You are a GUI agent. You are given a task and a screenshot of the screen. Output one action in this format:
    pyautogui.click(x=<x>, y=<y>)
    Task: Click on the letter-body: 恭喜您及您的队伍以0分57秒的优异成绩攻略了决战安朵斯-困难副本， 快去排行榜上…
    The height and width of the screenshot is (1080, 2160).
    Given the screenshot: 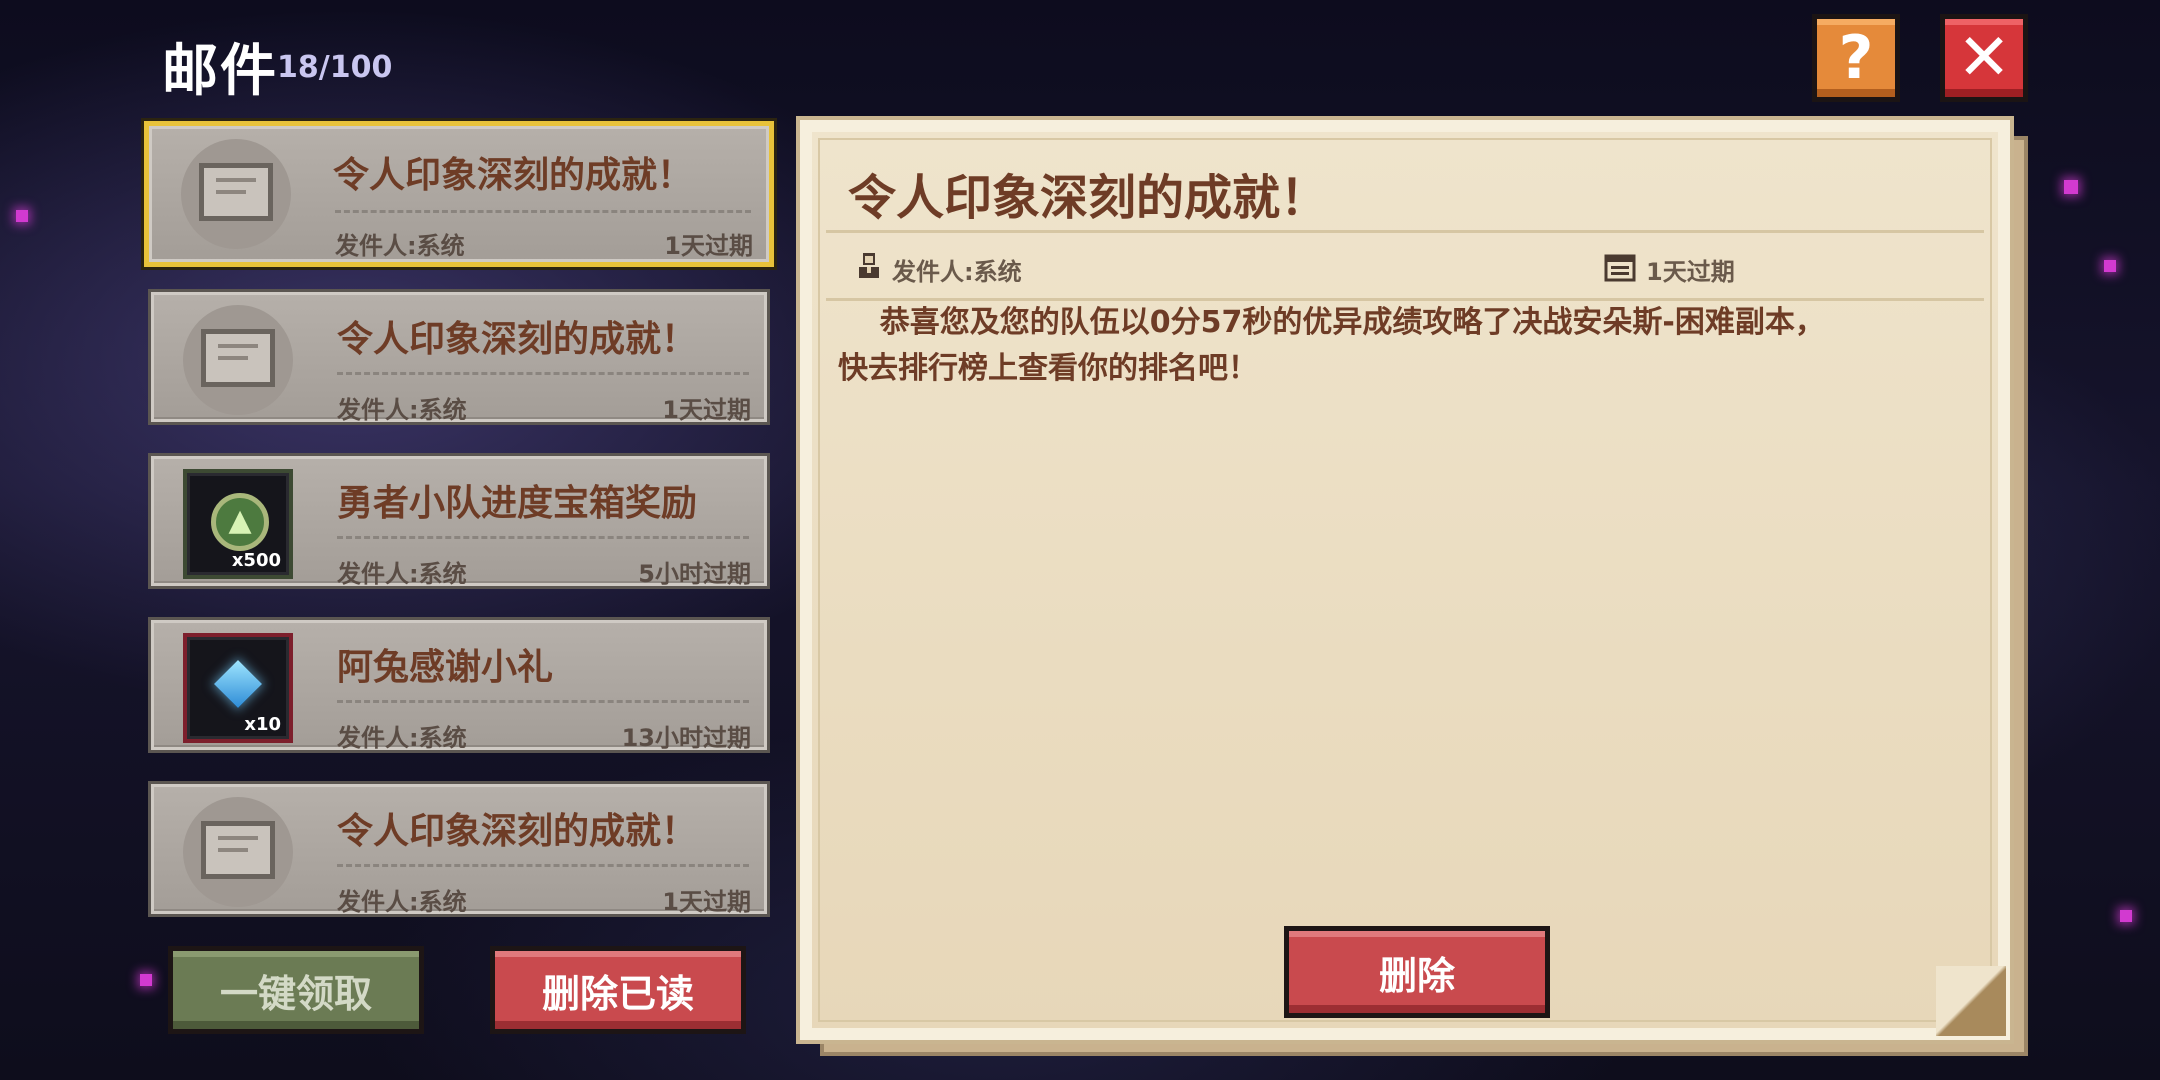 What is the action you would take?
    pyautogui.click(x=1331, y=345)
    